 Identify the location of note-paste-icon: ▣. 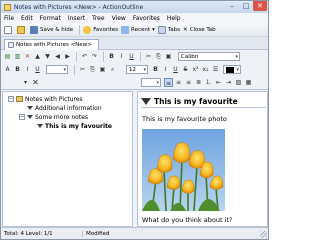
(102, 69).